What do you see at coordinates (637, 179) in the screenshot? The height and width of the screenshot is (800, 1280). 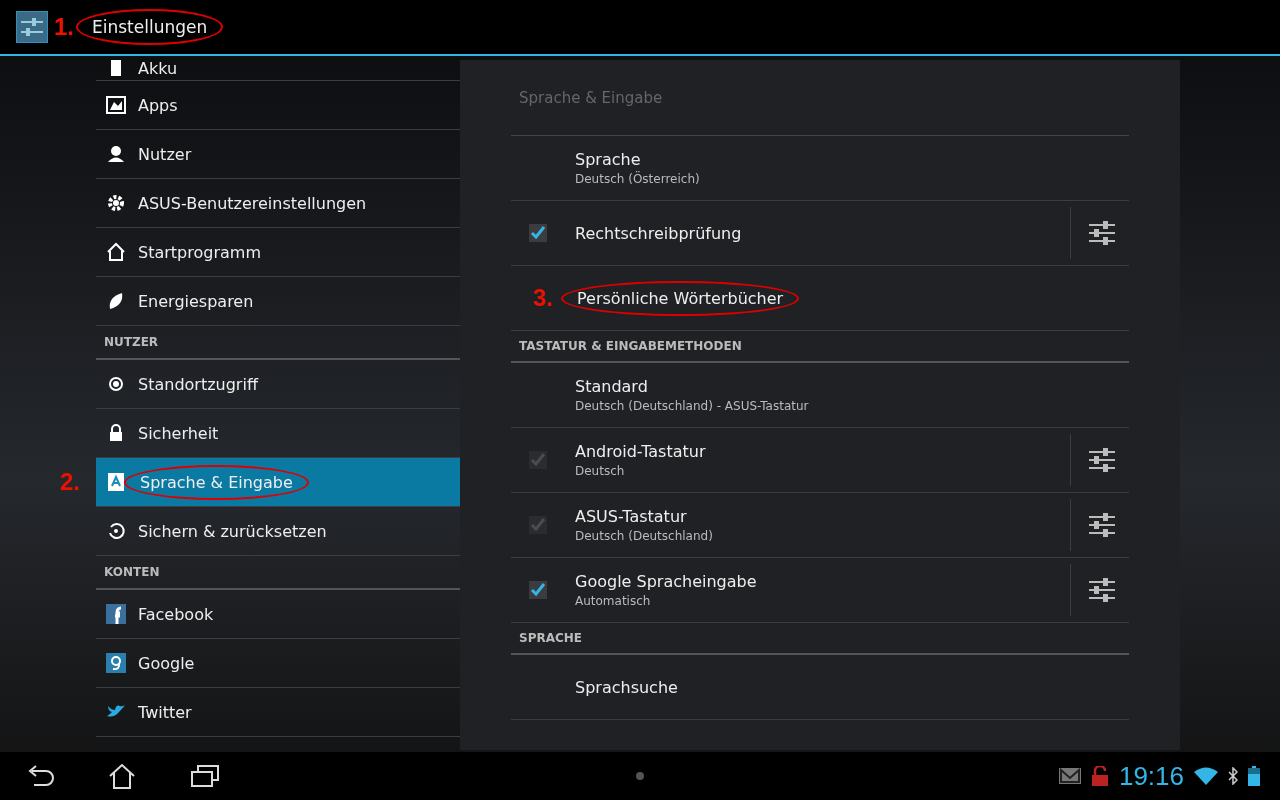 I see `setting-summary: Deutsch (Österreich)` at bounding box center [637, 179].